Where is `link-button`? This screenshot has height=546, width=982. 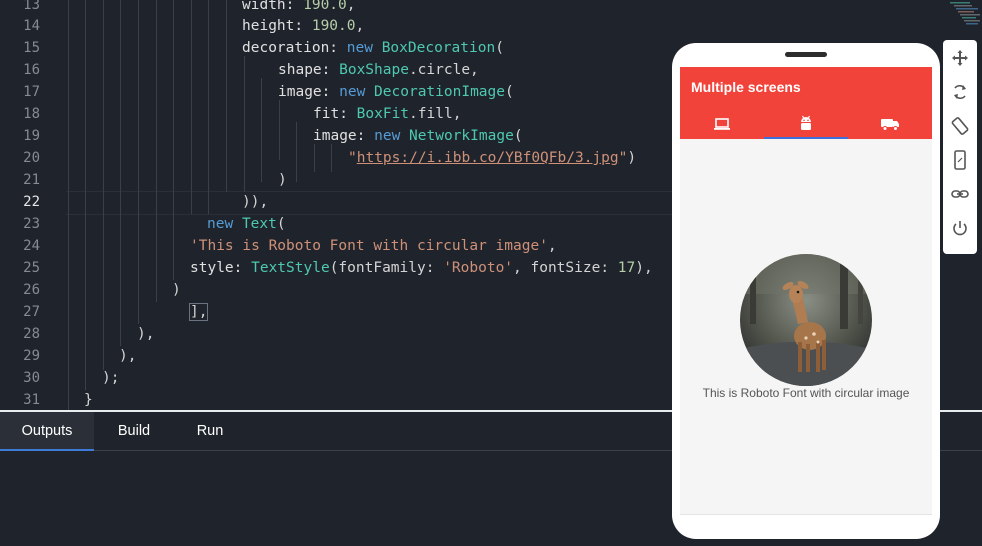
link-button is located at coordinates (960, 194).